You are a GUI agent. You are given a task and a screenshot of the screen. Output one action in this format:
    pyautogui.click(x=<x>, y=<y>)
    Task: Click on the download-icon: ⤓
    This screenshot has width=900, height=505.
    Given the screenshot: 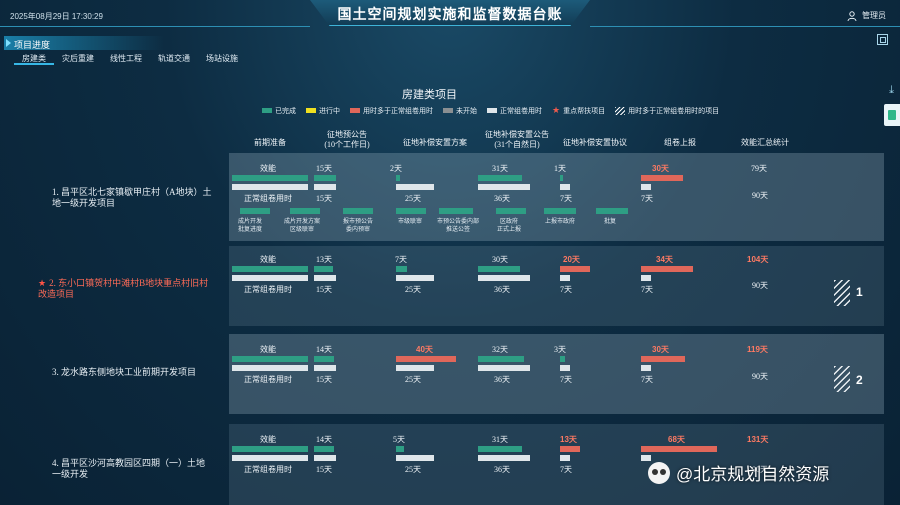 What is the action you would take?
    pyautogui.click(x=891, y=90)
    